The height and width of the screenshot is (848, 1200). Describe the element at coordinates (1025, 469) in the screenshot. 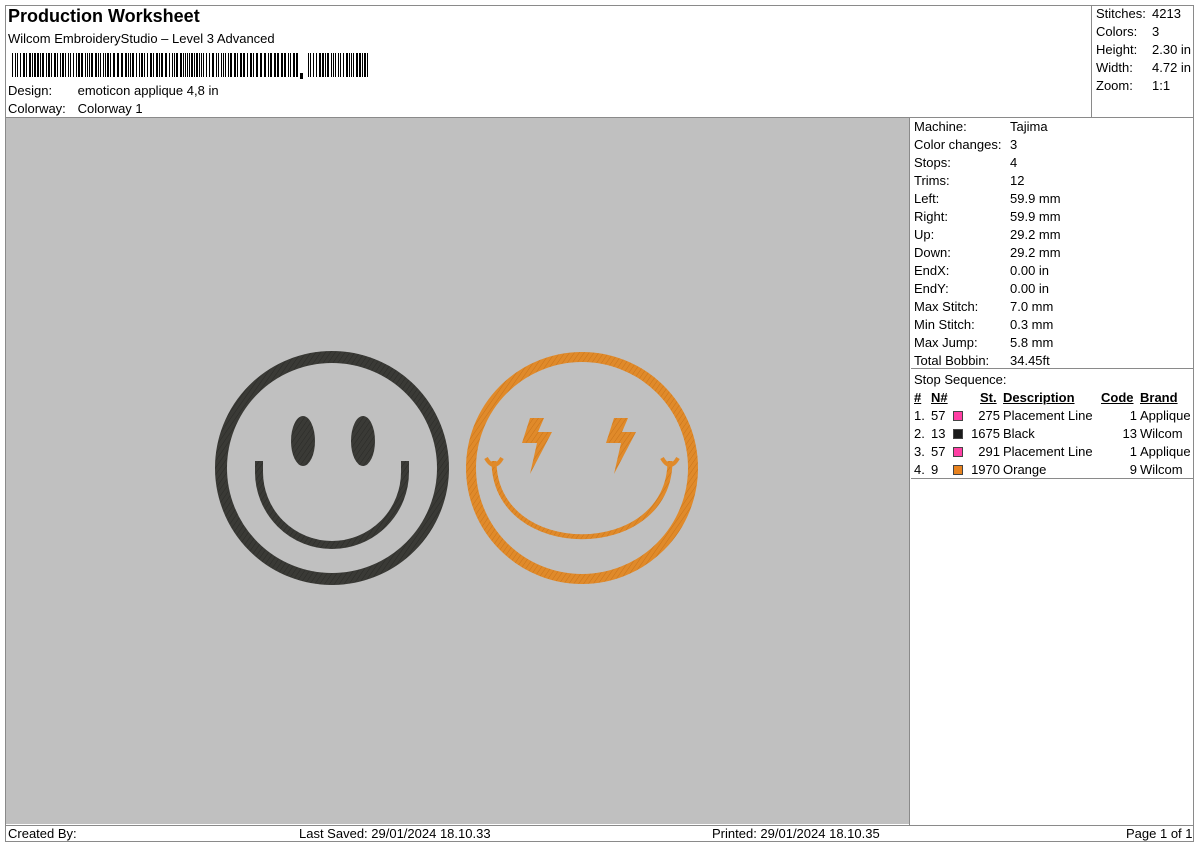

I see `stop-description: Orange` at that location.